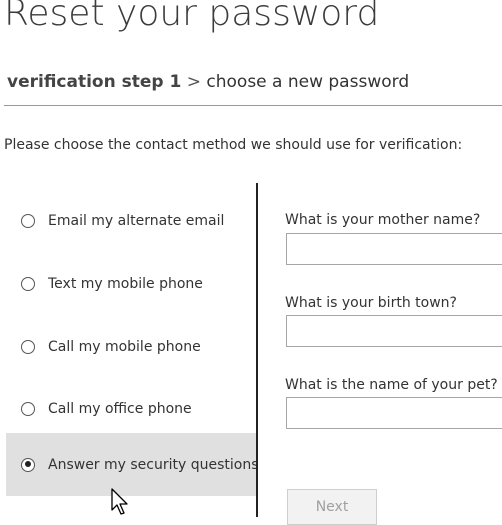  I want to click on method-option-call-office: Call my office phone, so click(131, 409).